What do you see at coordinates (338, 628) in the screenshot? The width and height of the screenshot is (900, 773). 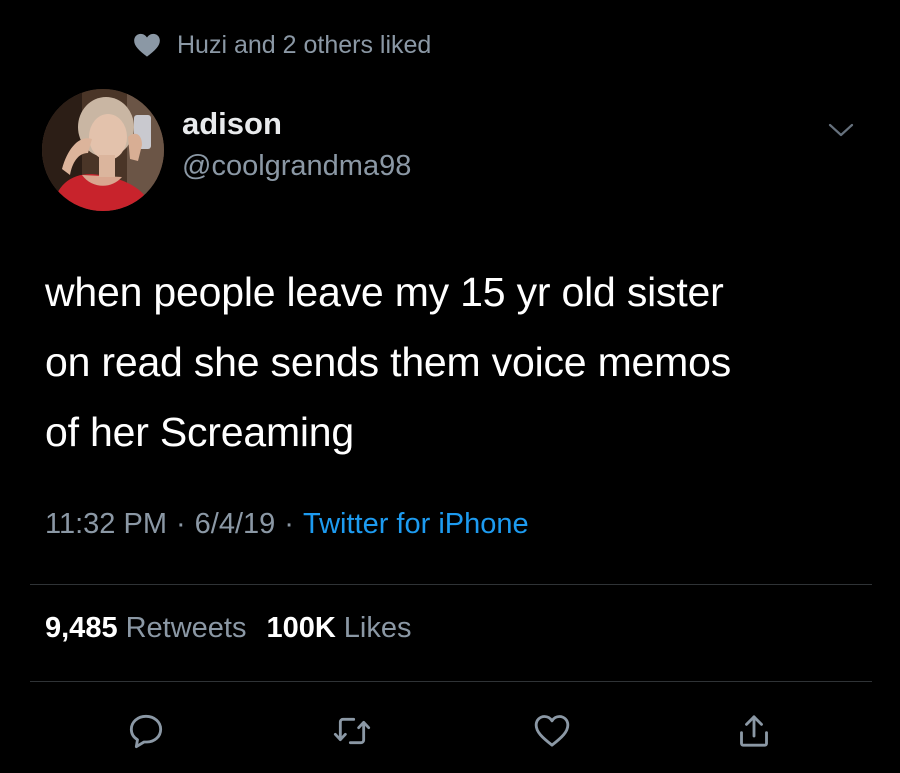 I see `likes-stat: 100K Likes` at bounding box center [338, 628].